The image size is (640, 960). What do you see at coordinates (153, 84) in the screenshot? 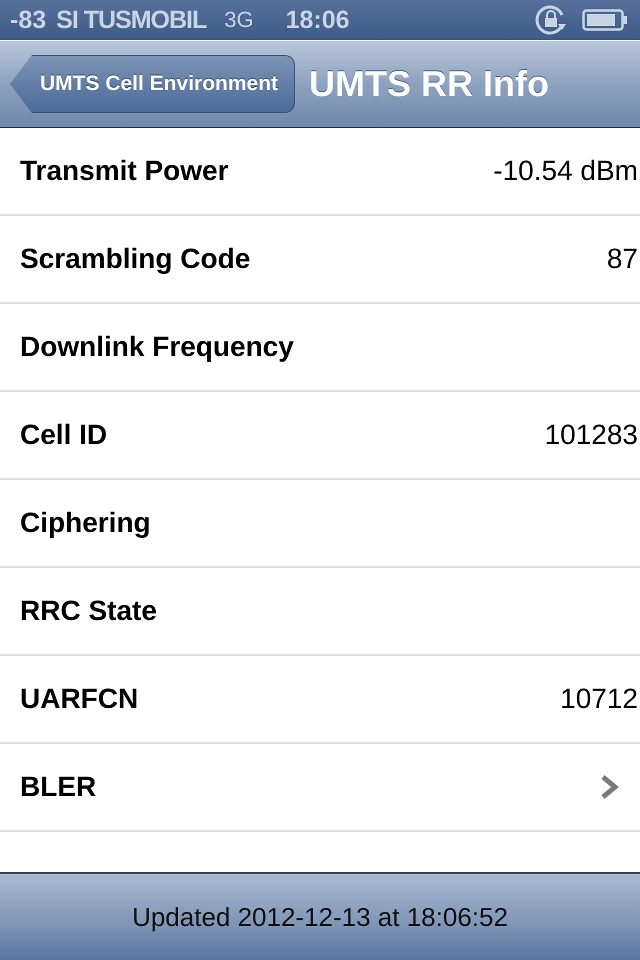
I see `back-button: UMTS Cell Environment` at bounding box center [153, 84].